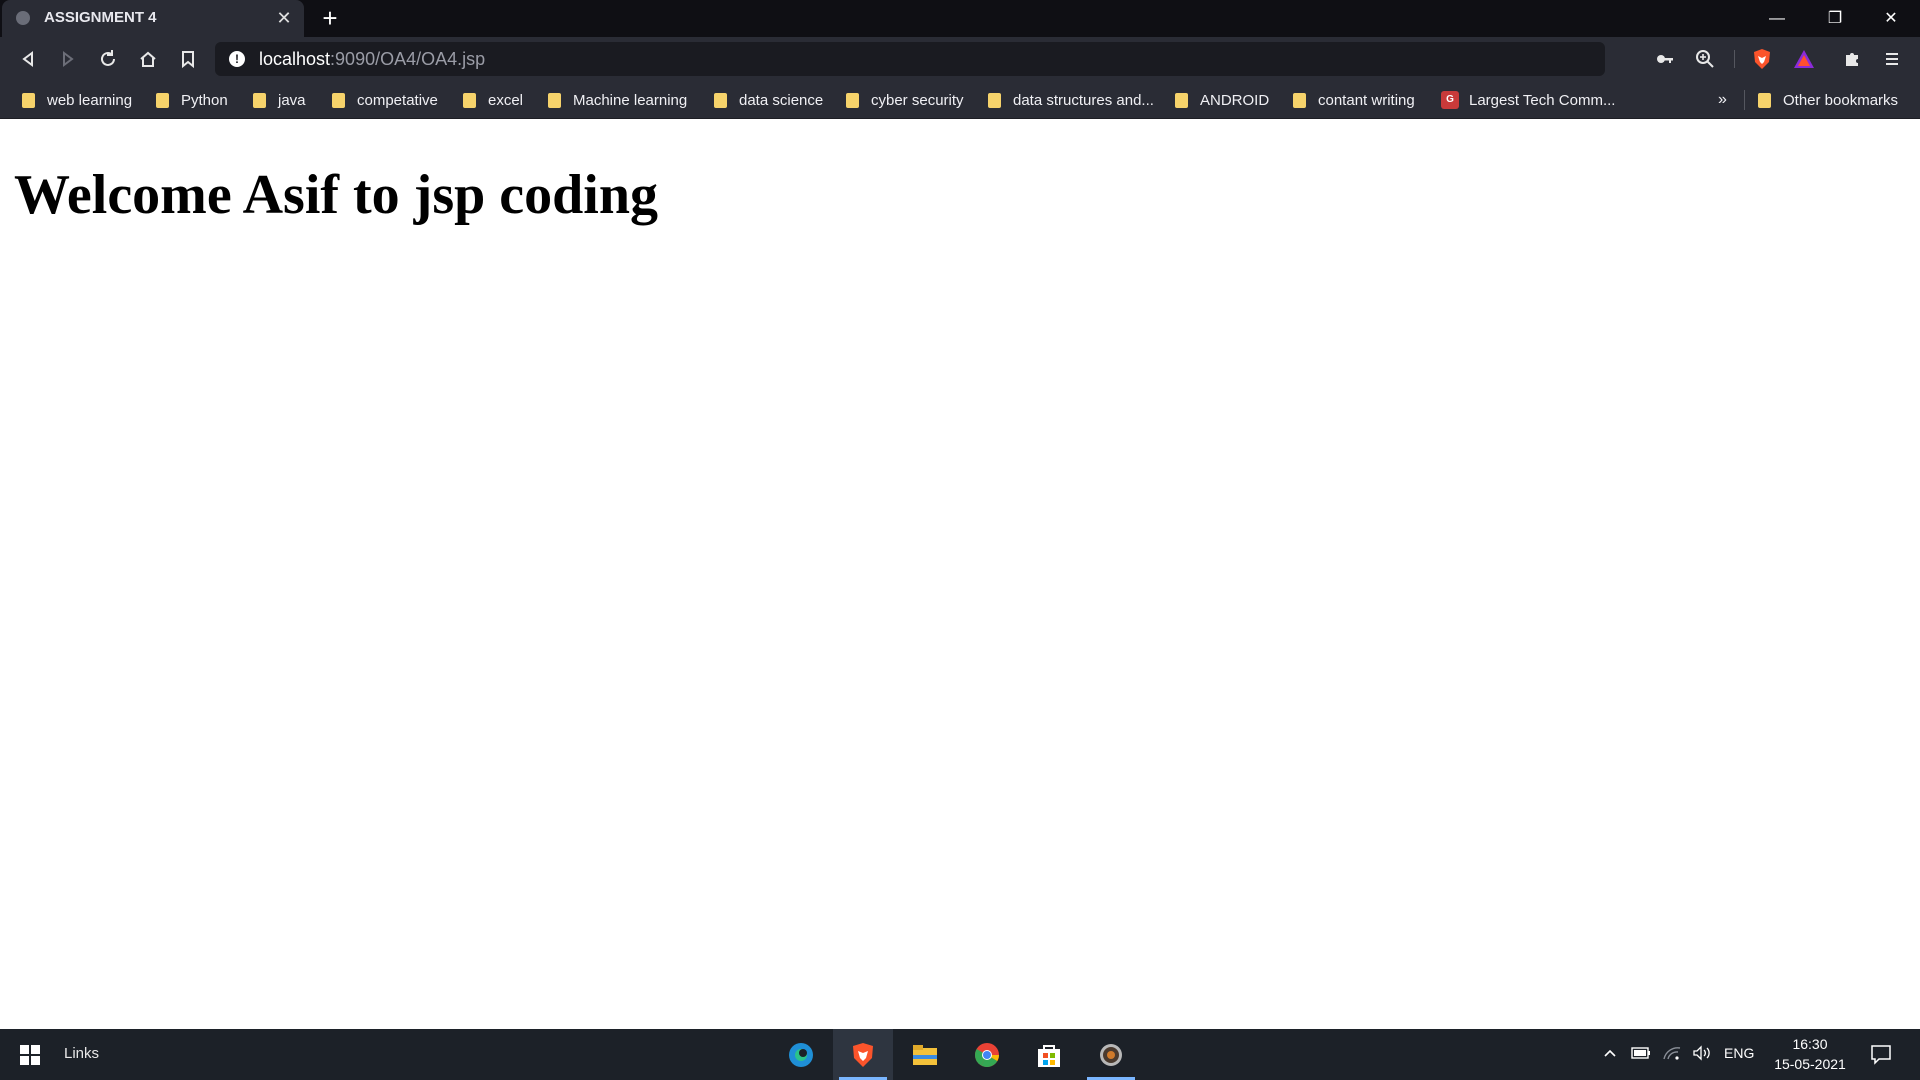 This screenshot has height=1080, width=1920. What do you see at coordinates (1739, 1053) in the screenshot?
I see `input-language: ENG` at bounding box center [1739, 1053].